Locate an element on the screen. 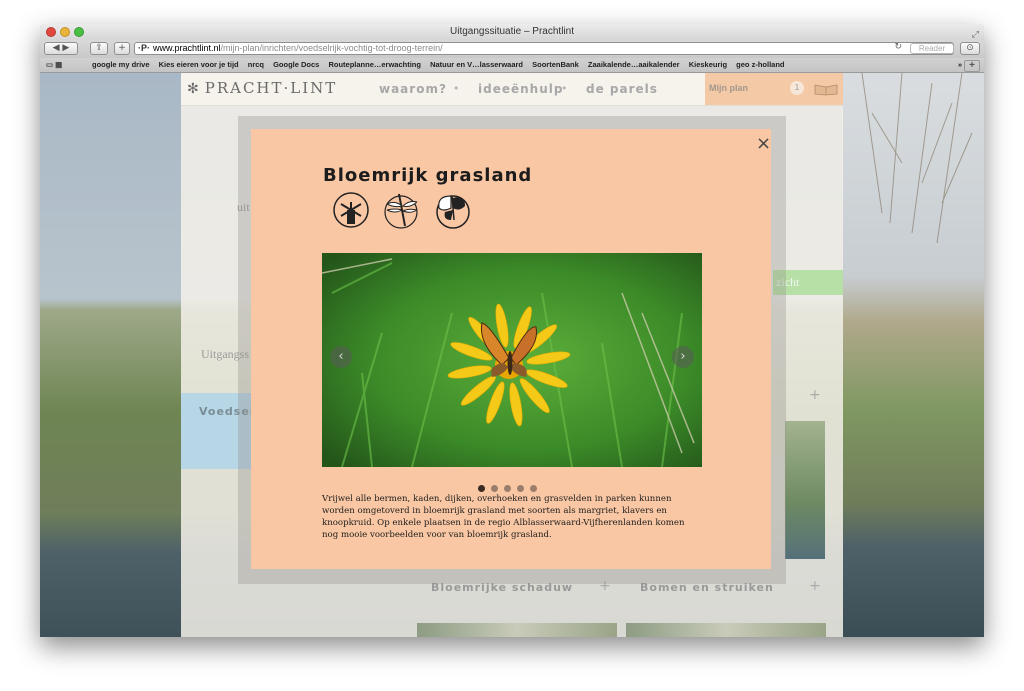  new-tab-button: + is located at coordinates (972, 66).